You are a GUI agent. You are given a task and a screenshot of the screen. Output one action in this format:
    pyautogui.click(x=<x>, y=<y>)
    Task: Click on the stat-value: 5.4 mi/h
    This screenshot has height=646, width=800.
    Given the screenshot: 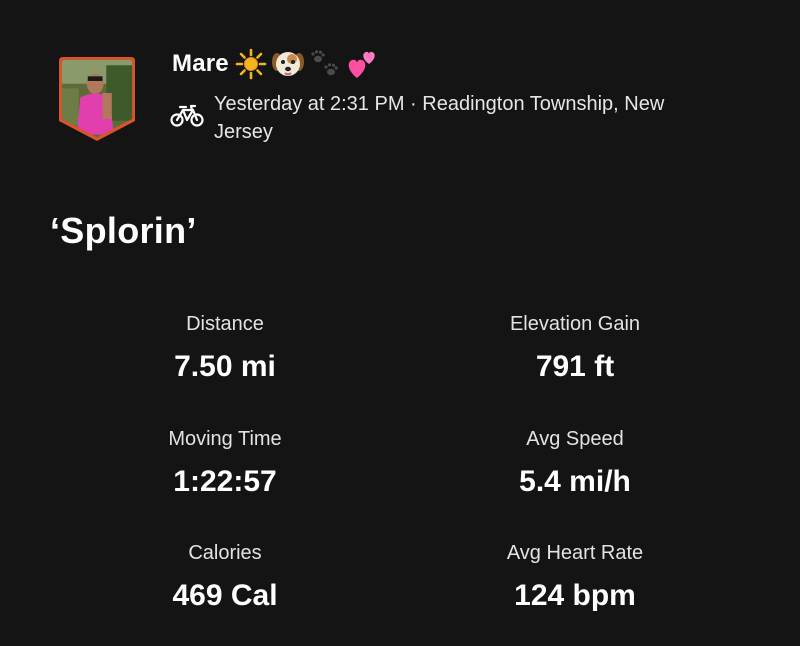 What is the action you would take?
    pyautogui.click(x=575, y=481)
    